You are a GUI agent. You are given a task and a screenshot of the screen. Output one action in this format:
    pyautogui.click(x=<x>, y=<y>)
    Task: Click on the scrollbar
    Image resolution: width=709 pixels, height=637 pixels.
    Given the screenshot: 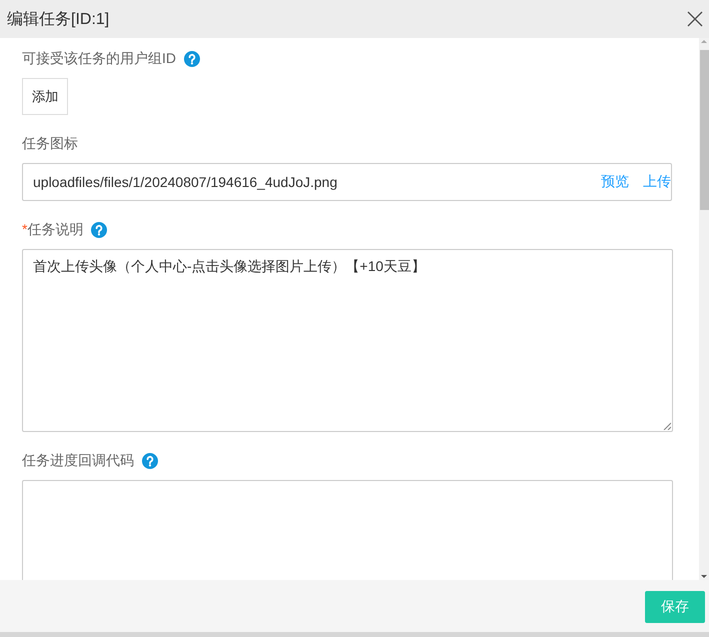 What is the action you would take?
    pyautogui.click(x=704, y=309)
    